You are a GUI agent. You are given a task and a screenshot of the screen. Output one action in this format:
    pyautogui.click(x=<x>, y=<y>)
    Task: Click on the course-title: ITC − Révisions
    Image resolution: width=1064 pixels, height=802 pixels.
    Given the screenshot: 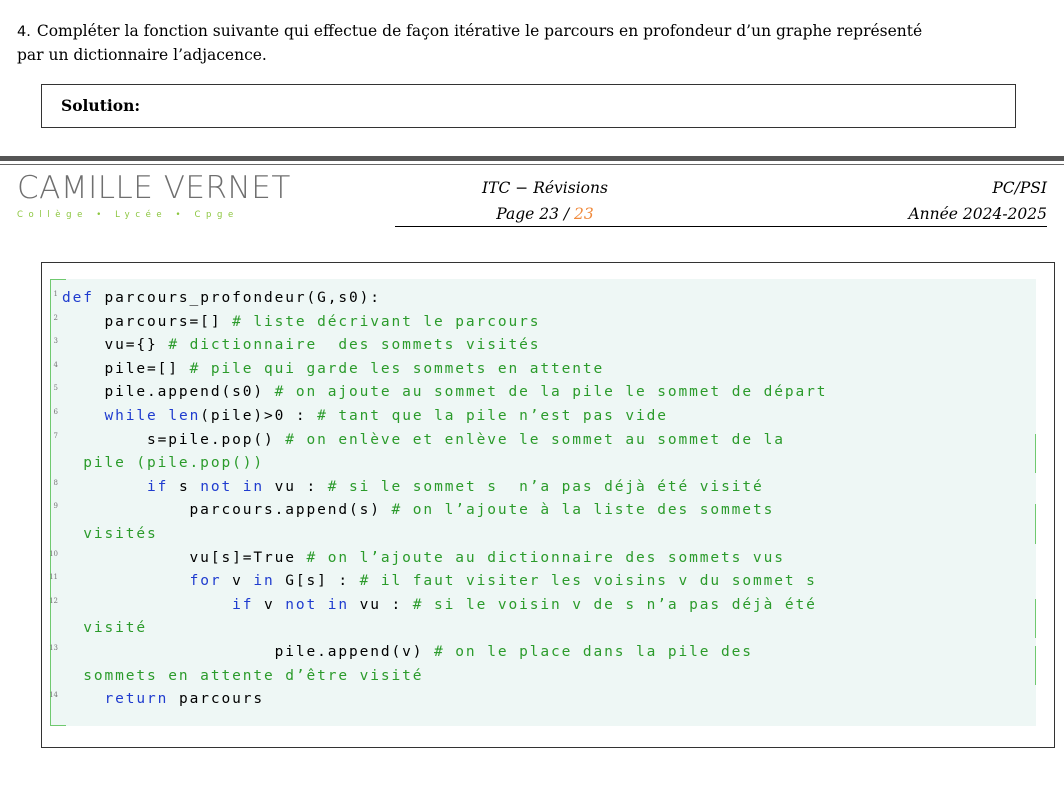 What is the action you would take?
    pyautogui.click(x=545, y=188)
    